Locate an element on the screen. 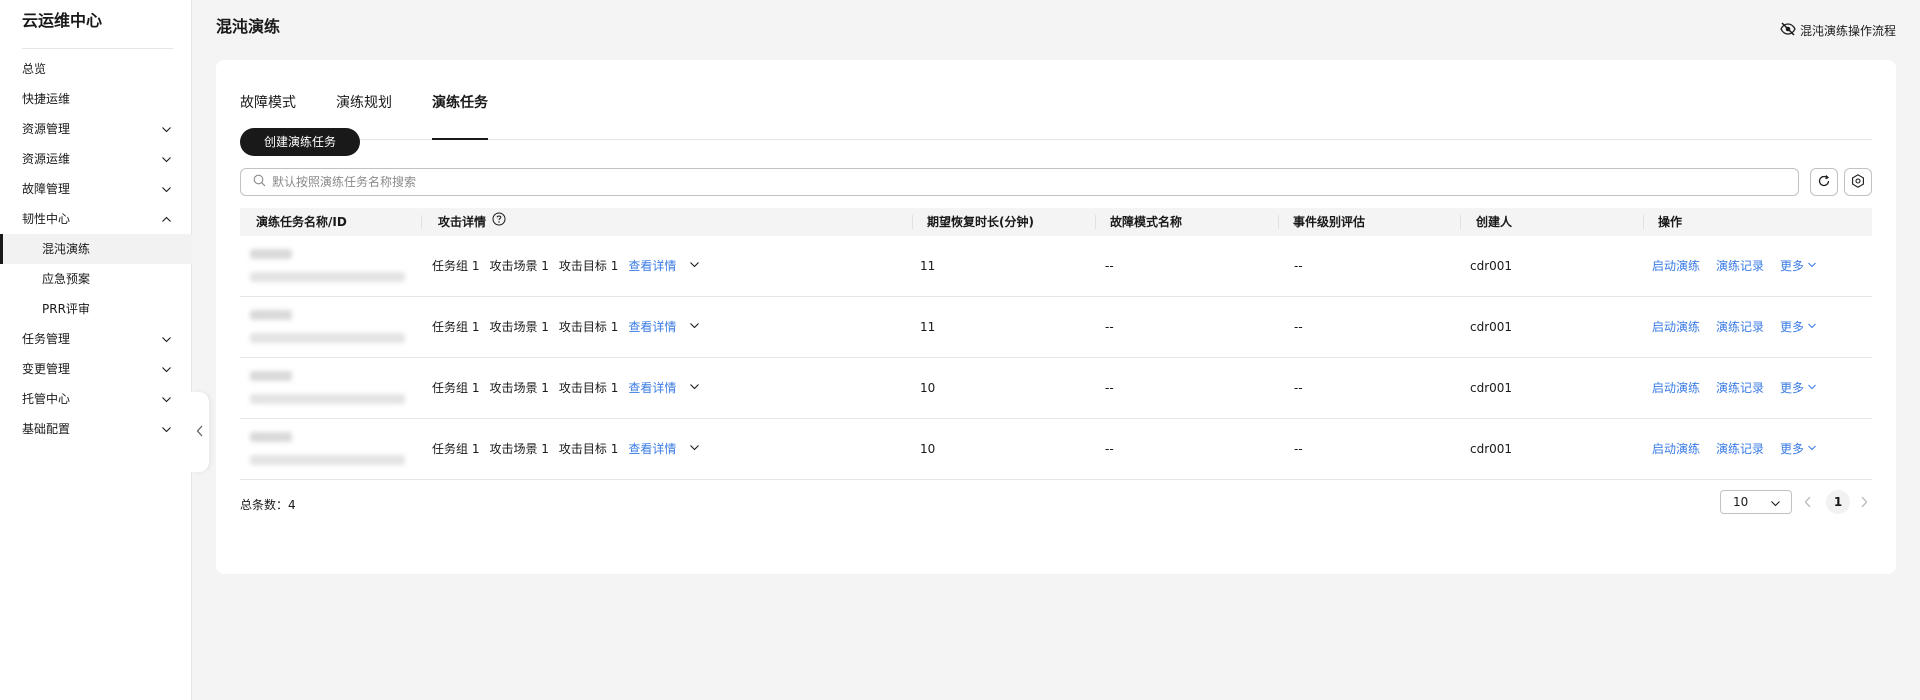 Image resolution: width=1920 pixels, height=700 pixels. sidebar-item-label: 快捷运维 is located at coordinates (46, 99).